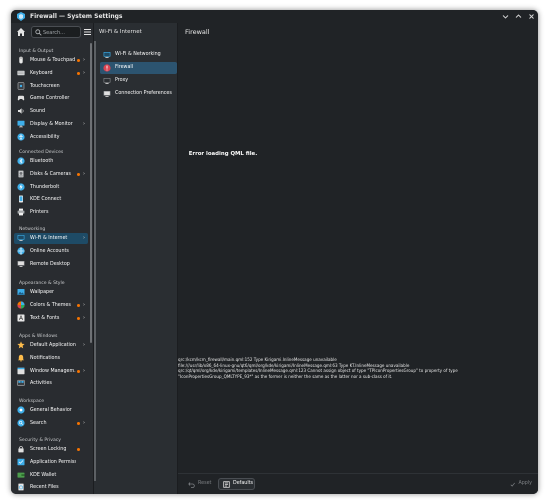 The height and width of the screenshot is (500, 549). I want to click on sidebar-item-label: Thunderbolt, so click(45, 187).